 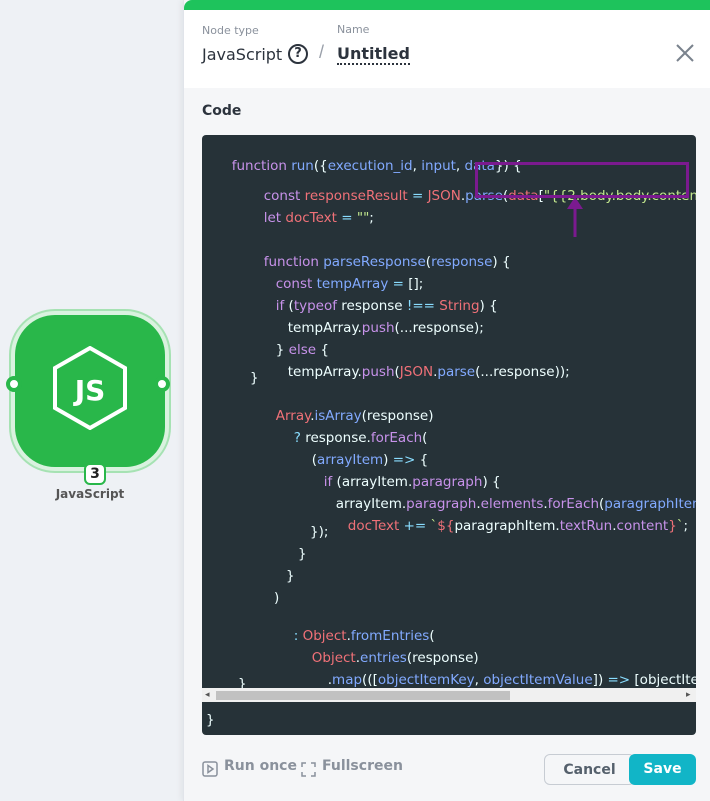 What do you see at coordinates (162, 384) in the screenshot?
I see `node-output-port` at bounding box center [162, 384].